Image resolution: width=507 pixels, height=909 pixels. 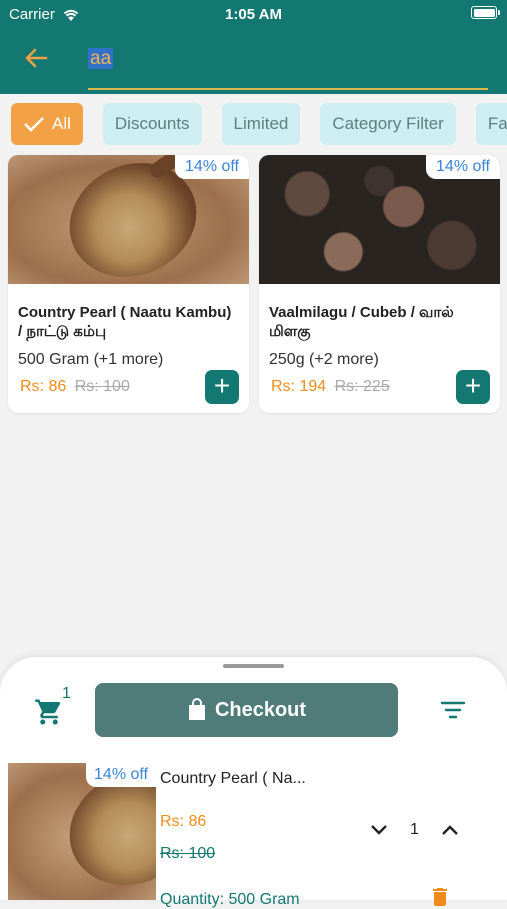 I want to click on quantity-stepper: 1, so click(x=414, y=830).